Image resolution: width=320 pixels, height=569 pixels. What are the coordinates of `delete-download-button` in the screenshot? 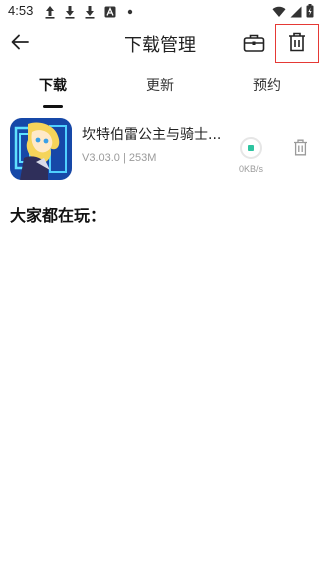 It's located at (300, 149).